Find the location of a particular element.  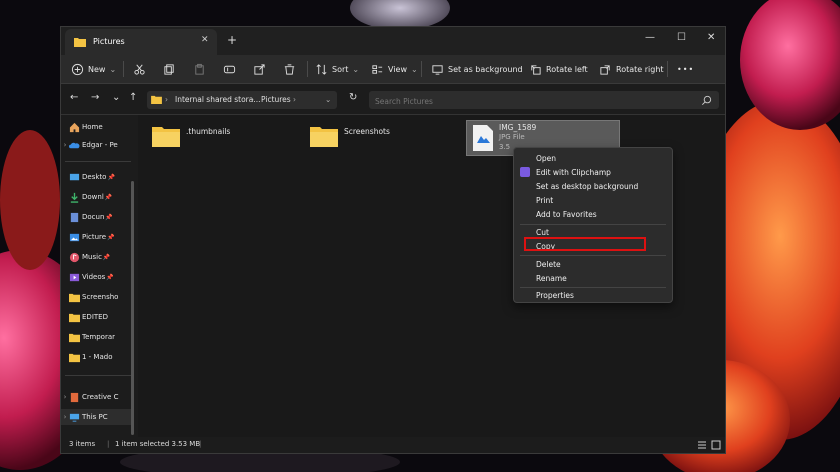

sidebar-item-documents: Docun 📌 is located at coordinates (96, 217).